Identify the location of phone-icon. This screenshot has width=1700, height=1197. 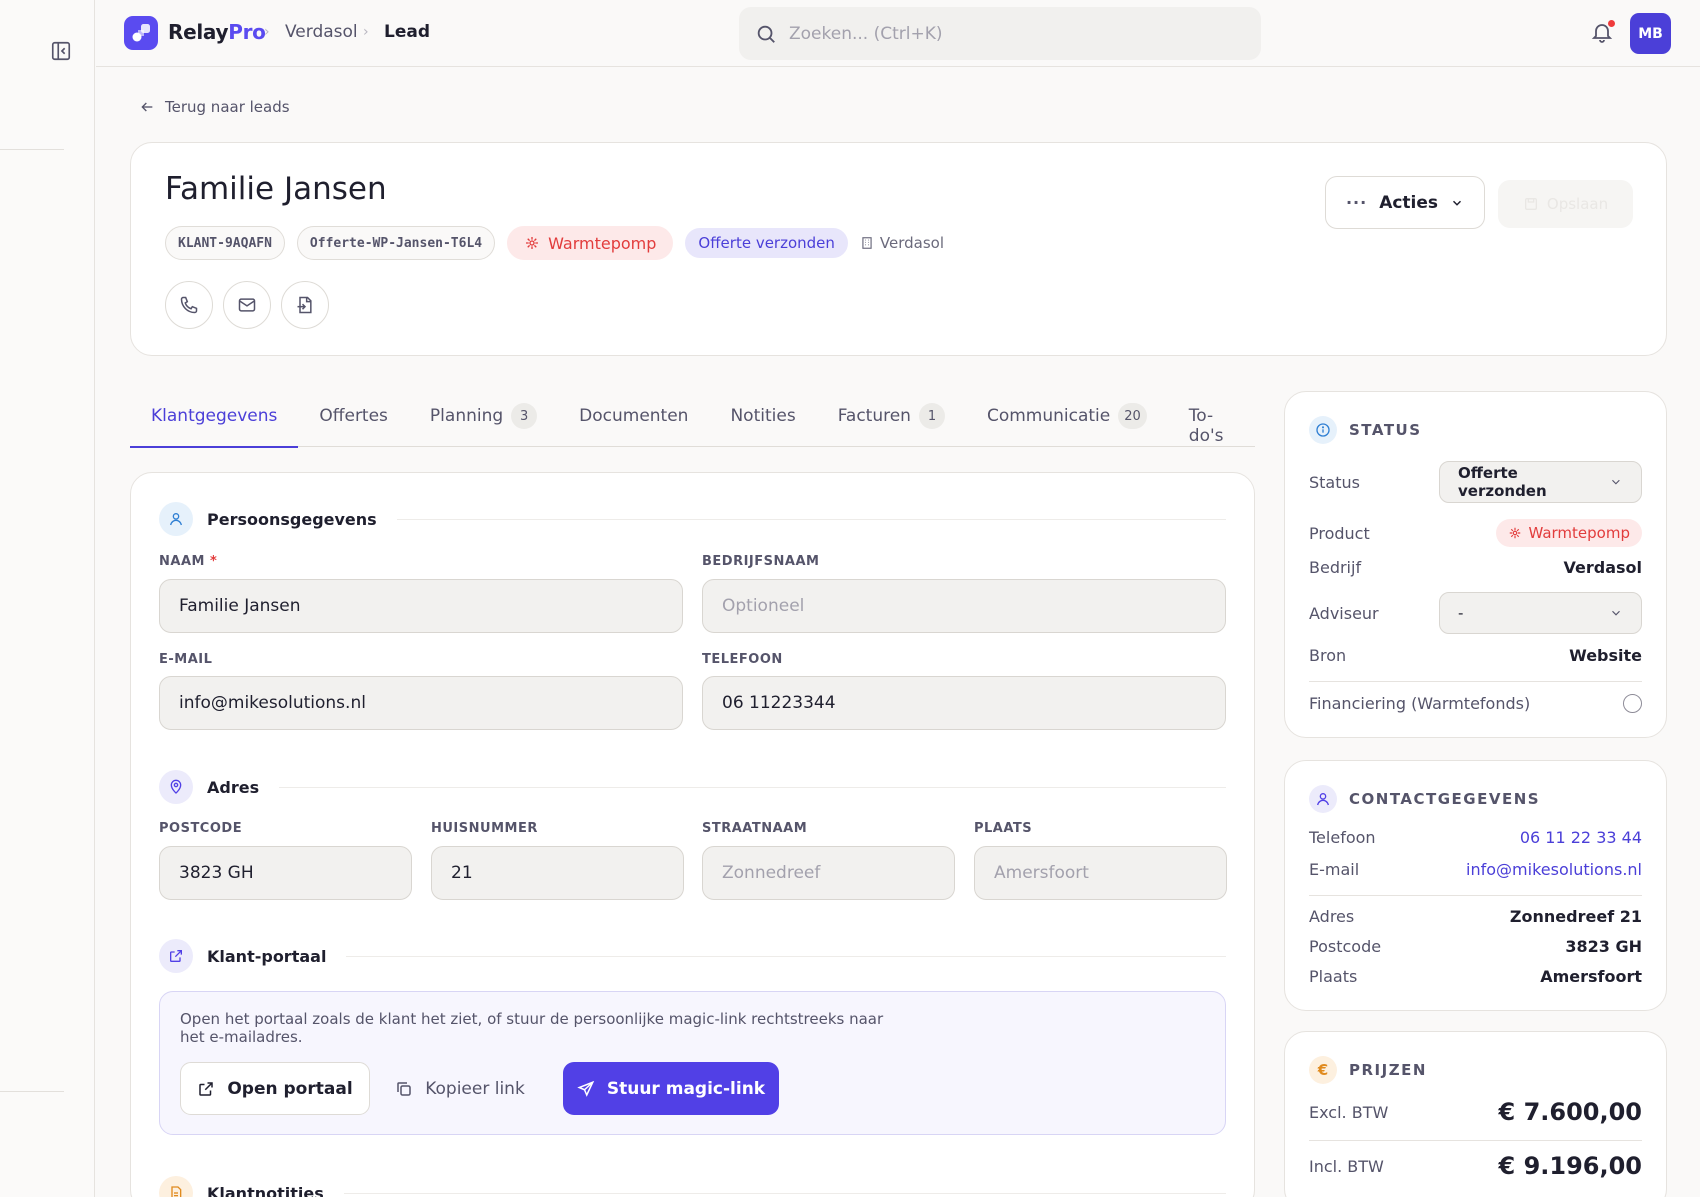
(189, 305).